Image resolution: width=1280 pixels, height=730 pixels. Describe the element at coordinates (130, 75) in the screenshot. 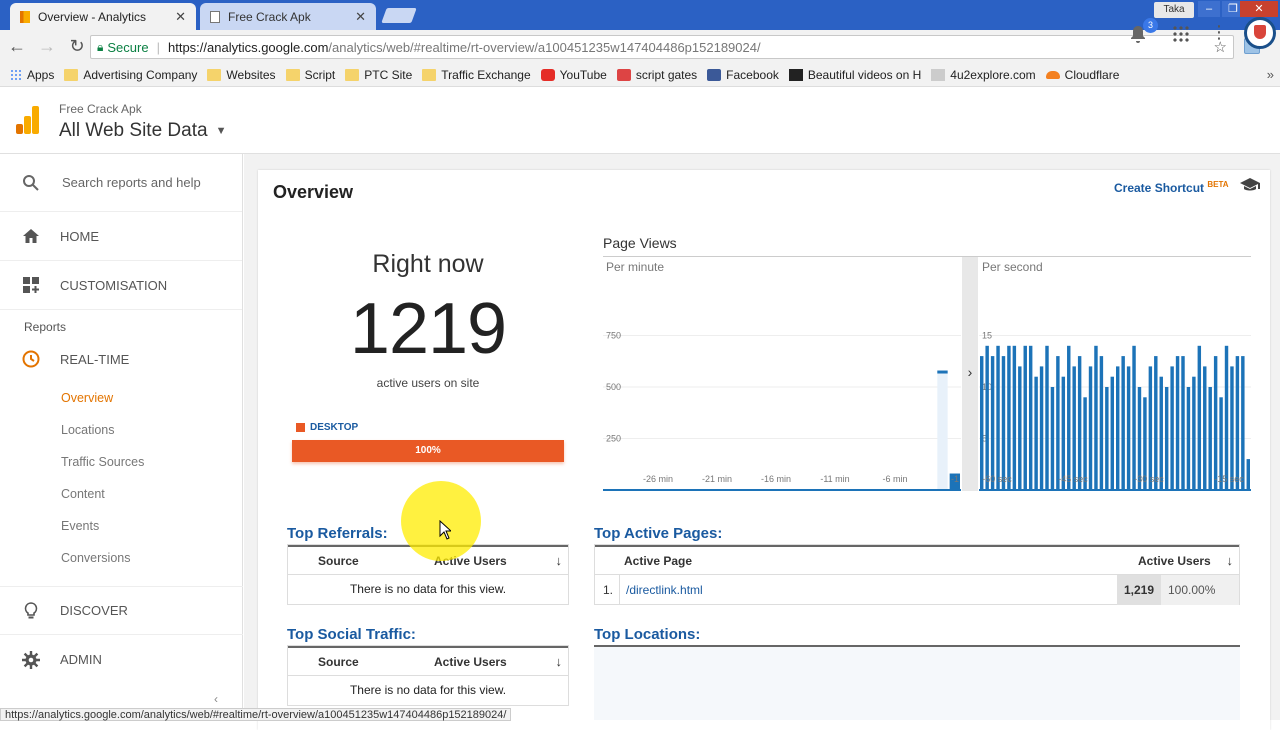

I see `bookmark-advertising-company: Advertising Company` at that location.